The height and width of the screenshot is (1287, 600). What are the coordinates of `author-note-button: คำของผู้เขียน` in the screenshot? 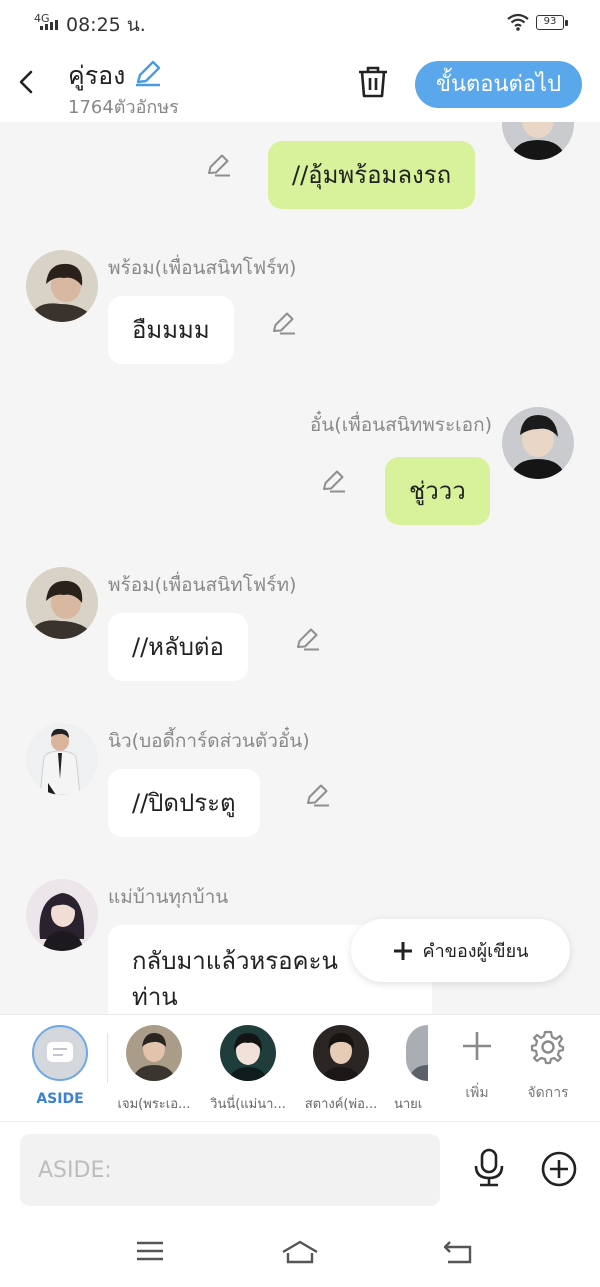 It's located at (460, 950).